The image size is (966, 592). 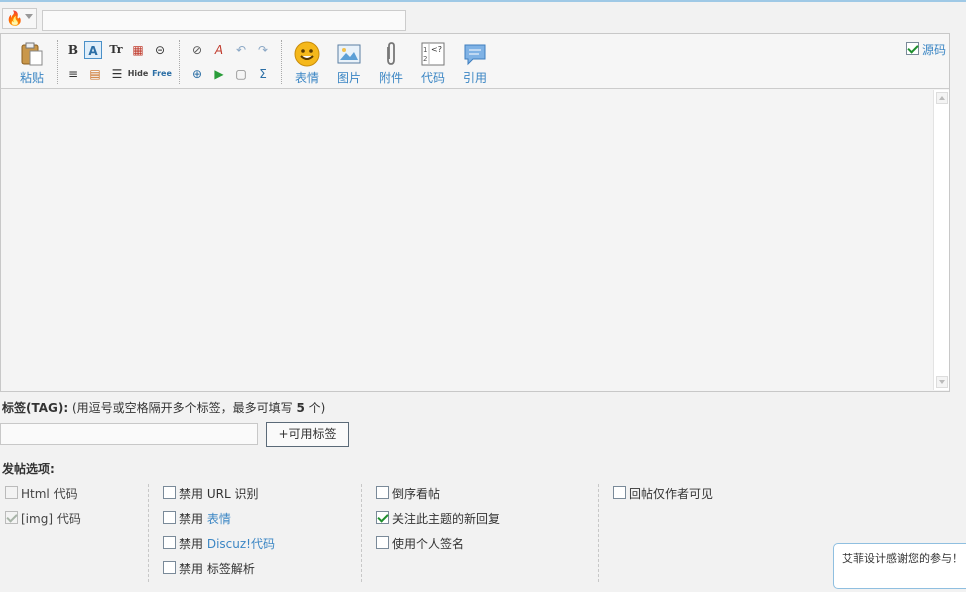 I want to click on redo-icon: ↷, so click(x=263, y=50).